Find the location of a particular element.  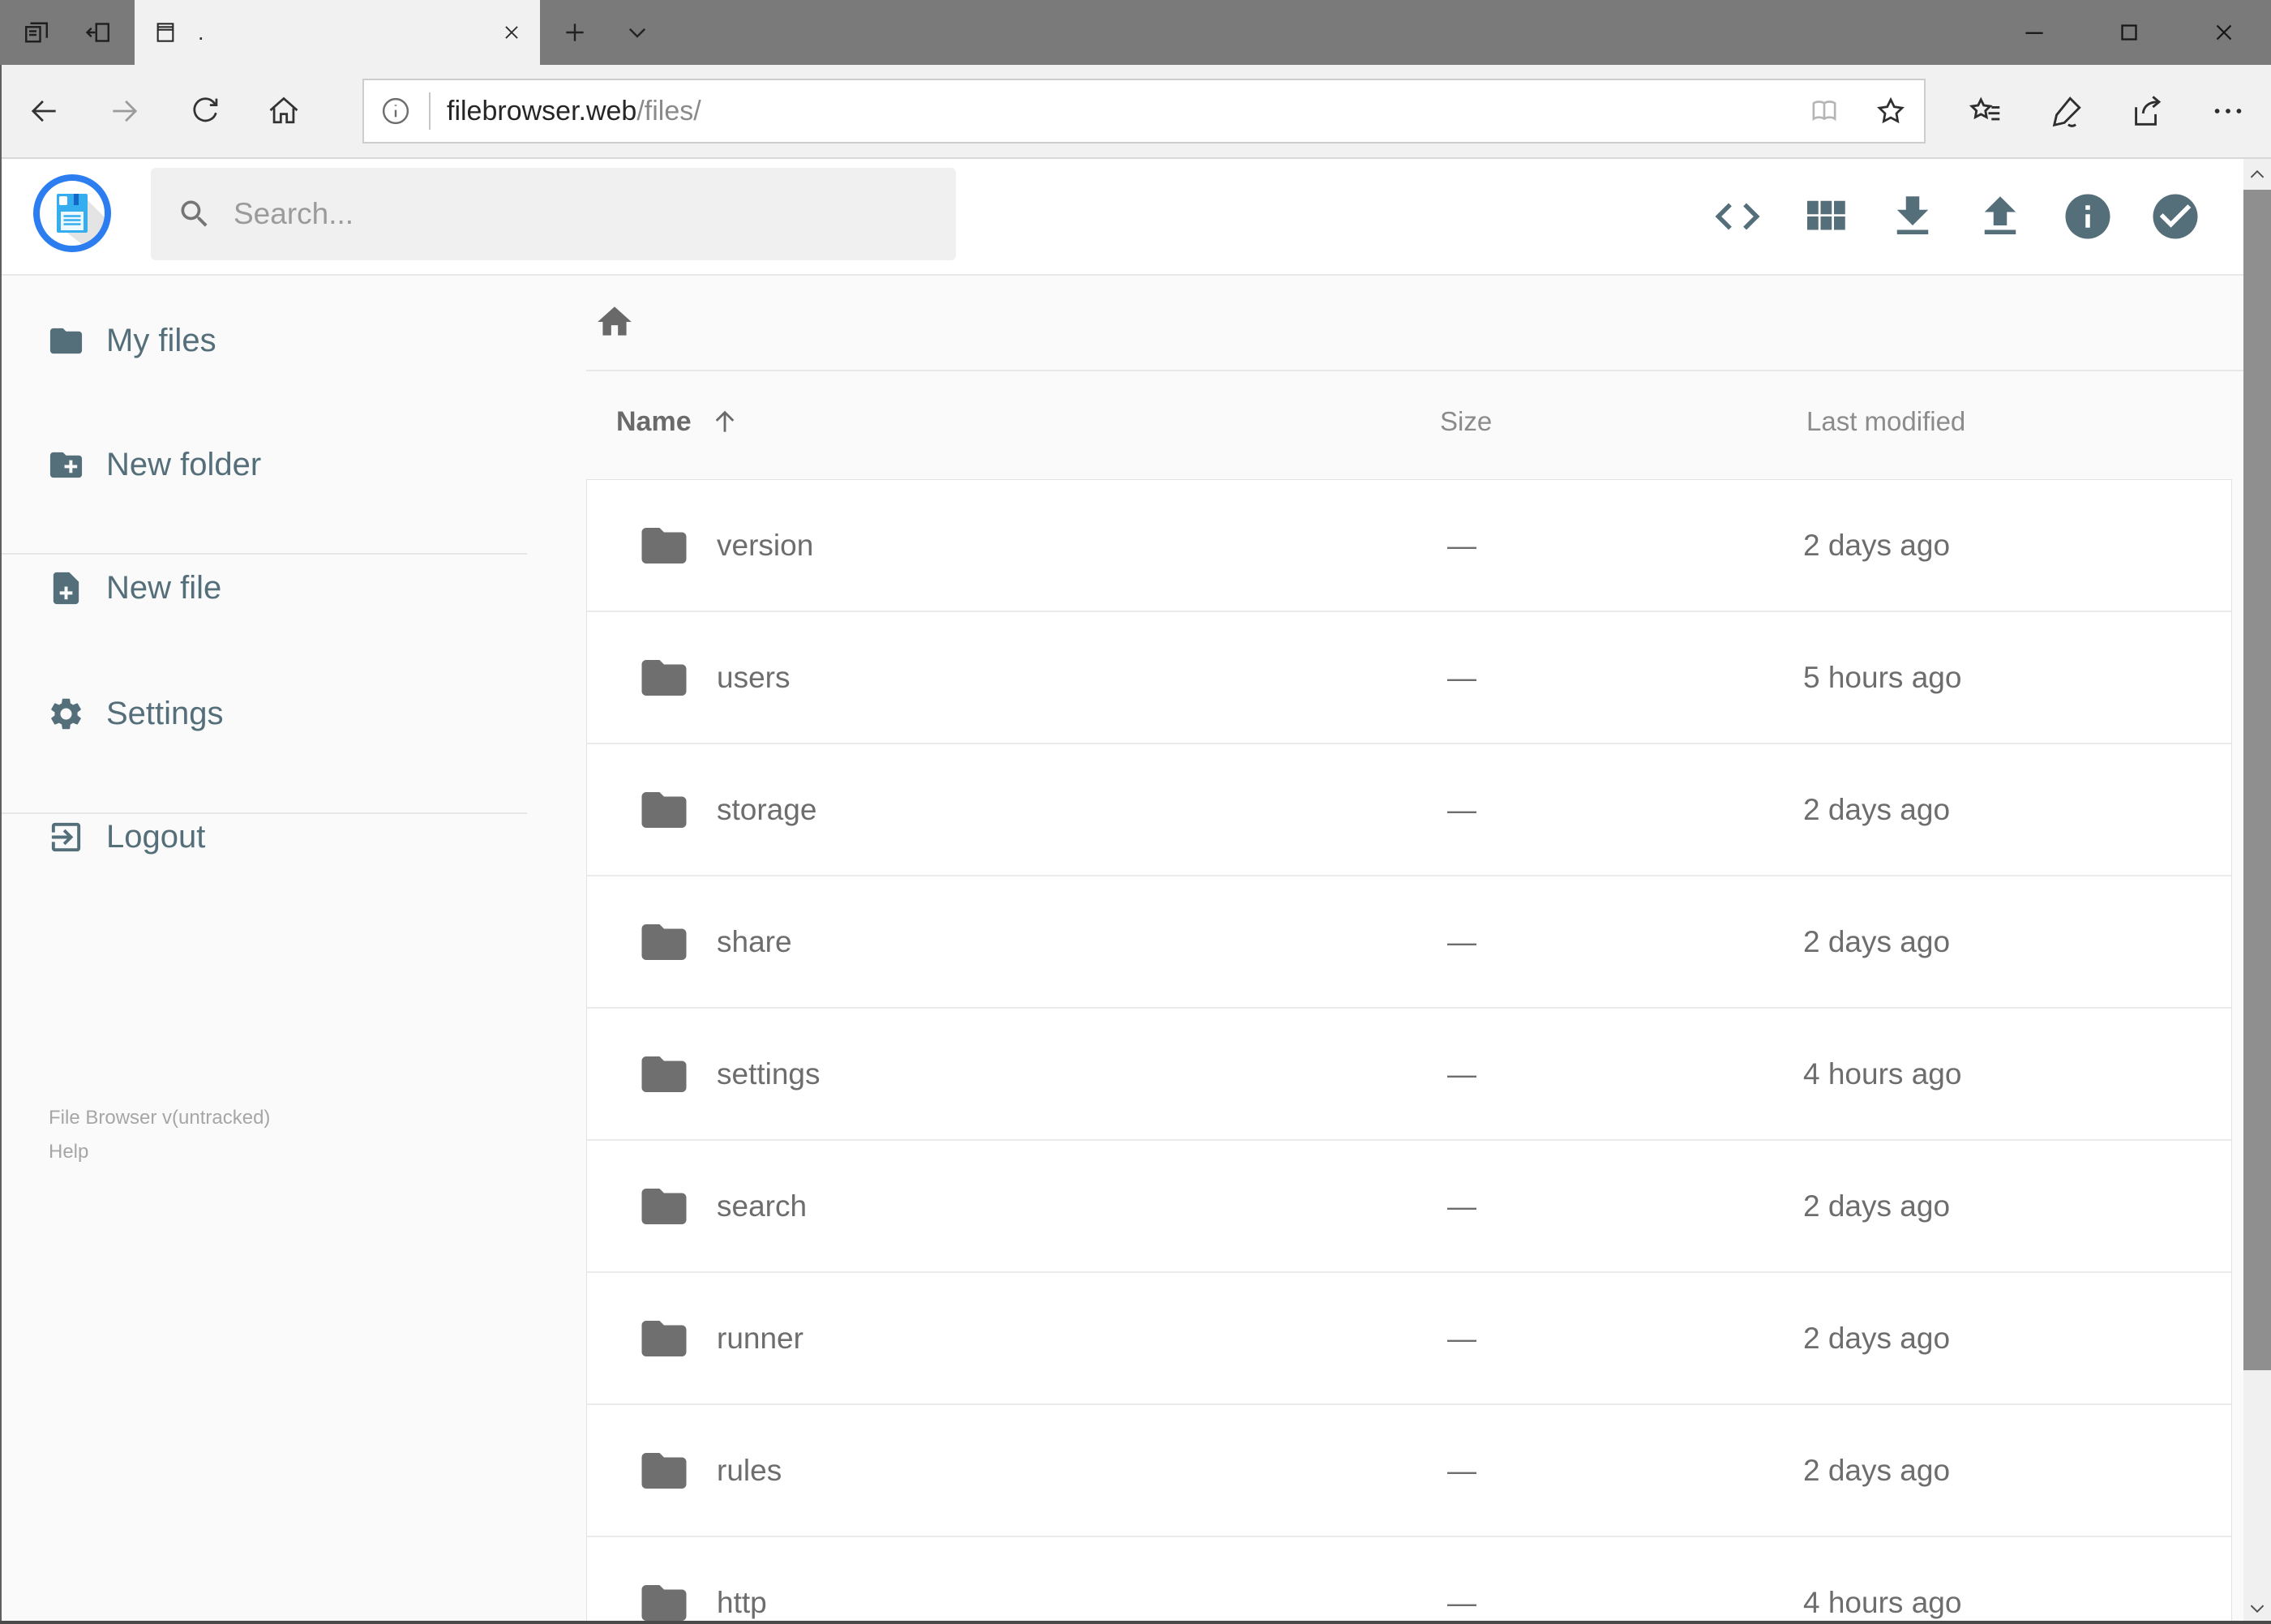

sidebar-item-my-files: My files is located at coordinates (293, 341).